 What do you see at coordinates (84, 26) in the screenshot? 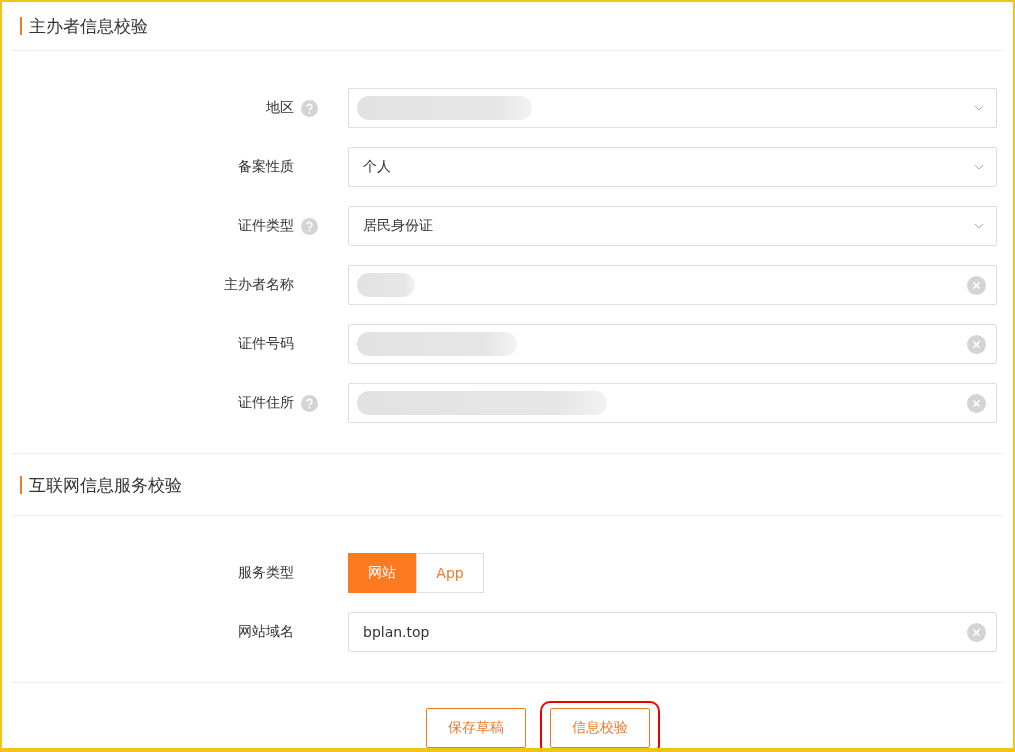
I see `section-title: 主办者信息校验` at bounding box center [84, 26].